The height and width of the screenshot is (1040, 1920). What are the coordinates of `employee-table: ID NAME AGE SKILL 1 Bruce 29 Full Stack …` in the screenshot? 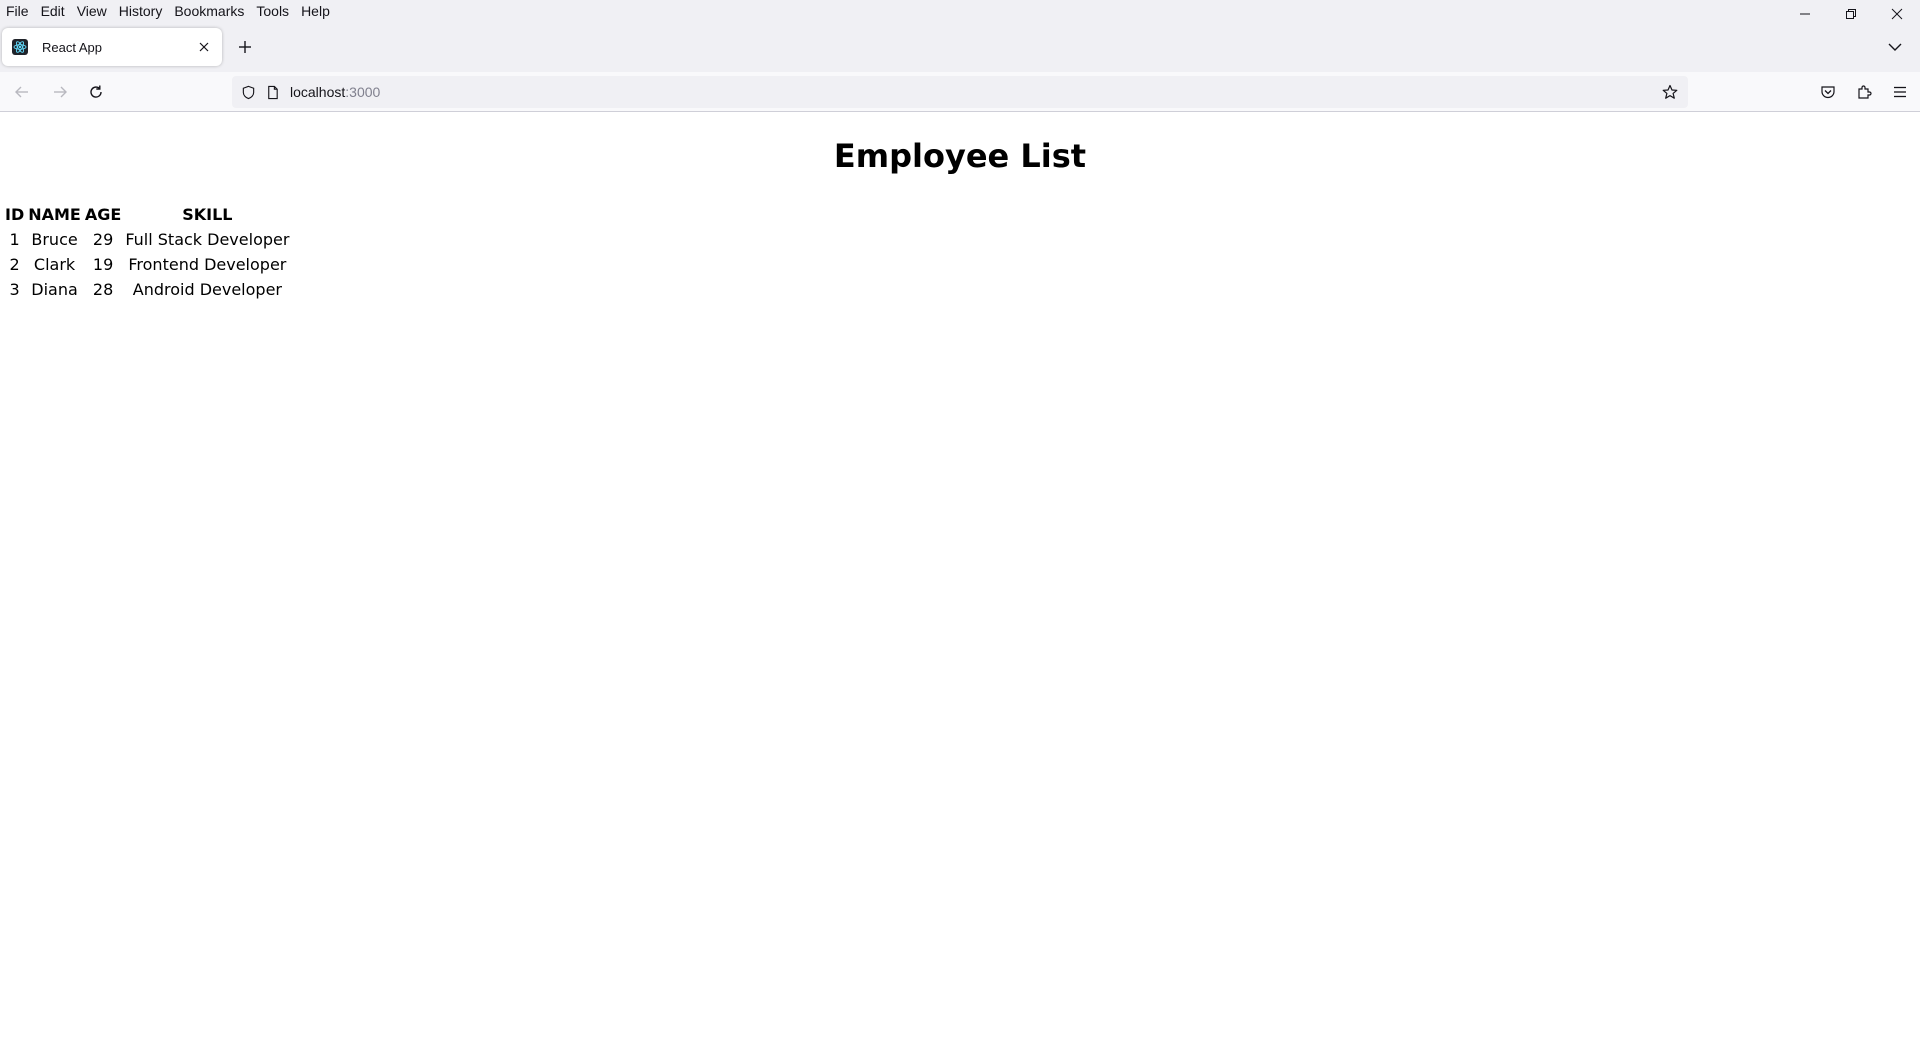 It's located at (147, 252).